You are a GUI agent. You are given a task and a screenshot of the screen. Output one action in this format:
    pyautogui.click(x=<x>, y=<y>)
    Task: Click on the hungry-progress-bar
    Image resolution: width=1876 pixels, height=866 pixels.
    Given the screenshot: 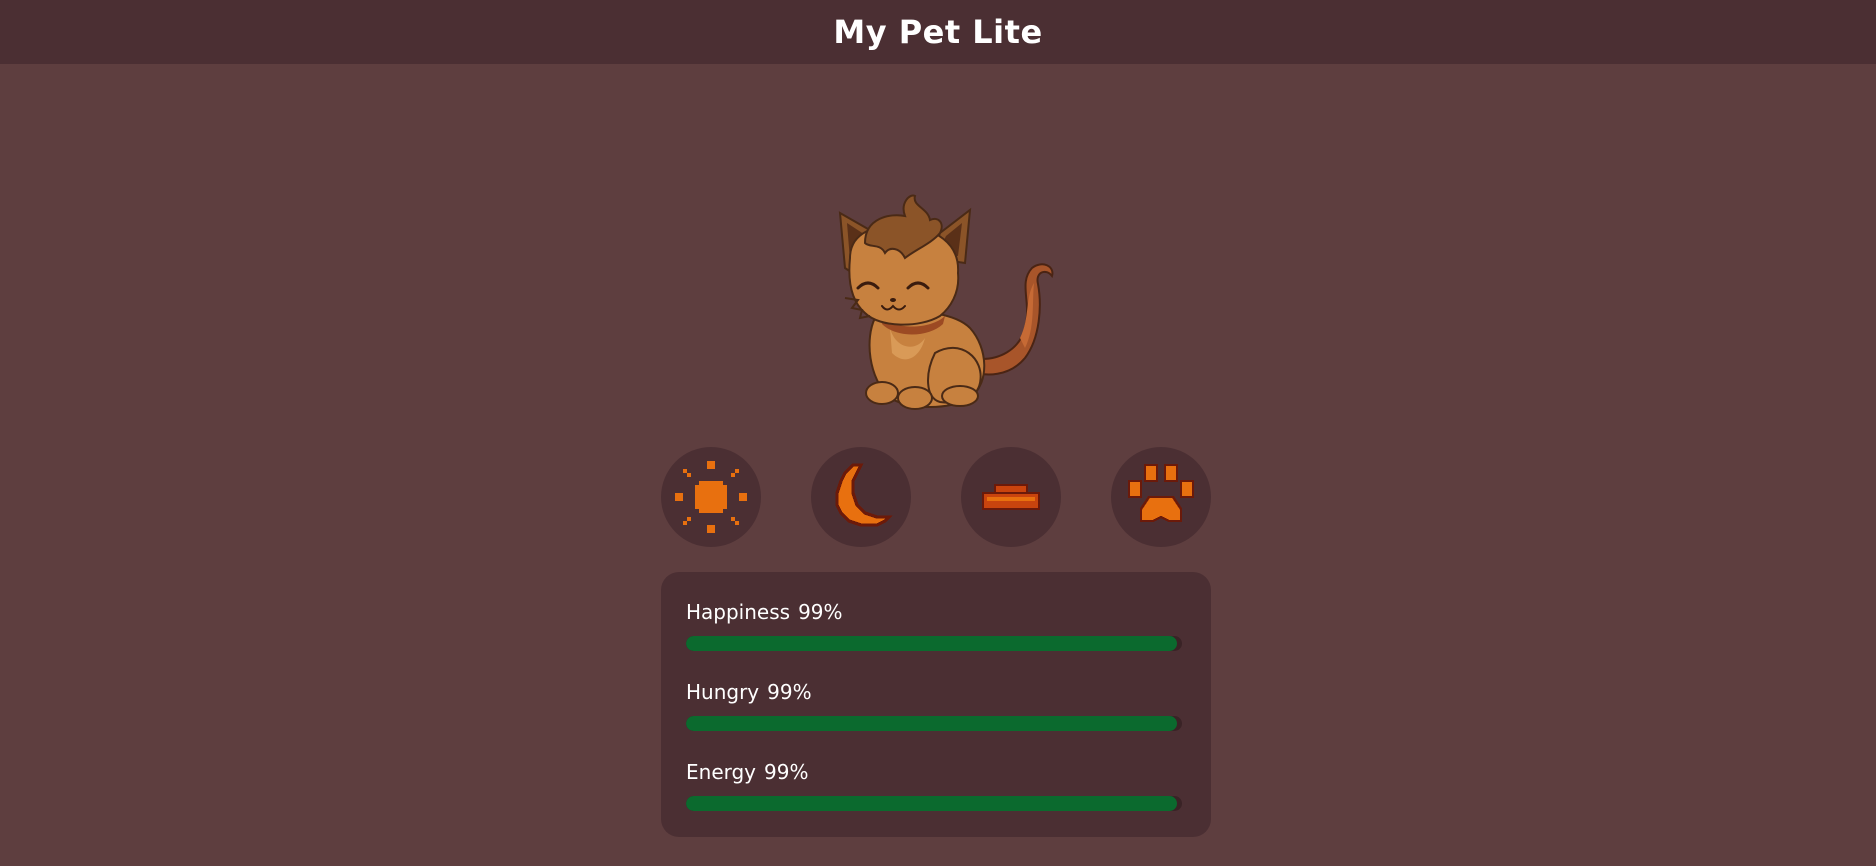 What is the action you would take?
    pyautogui.click(x=934, y=723)
    